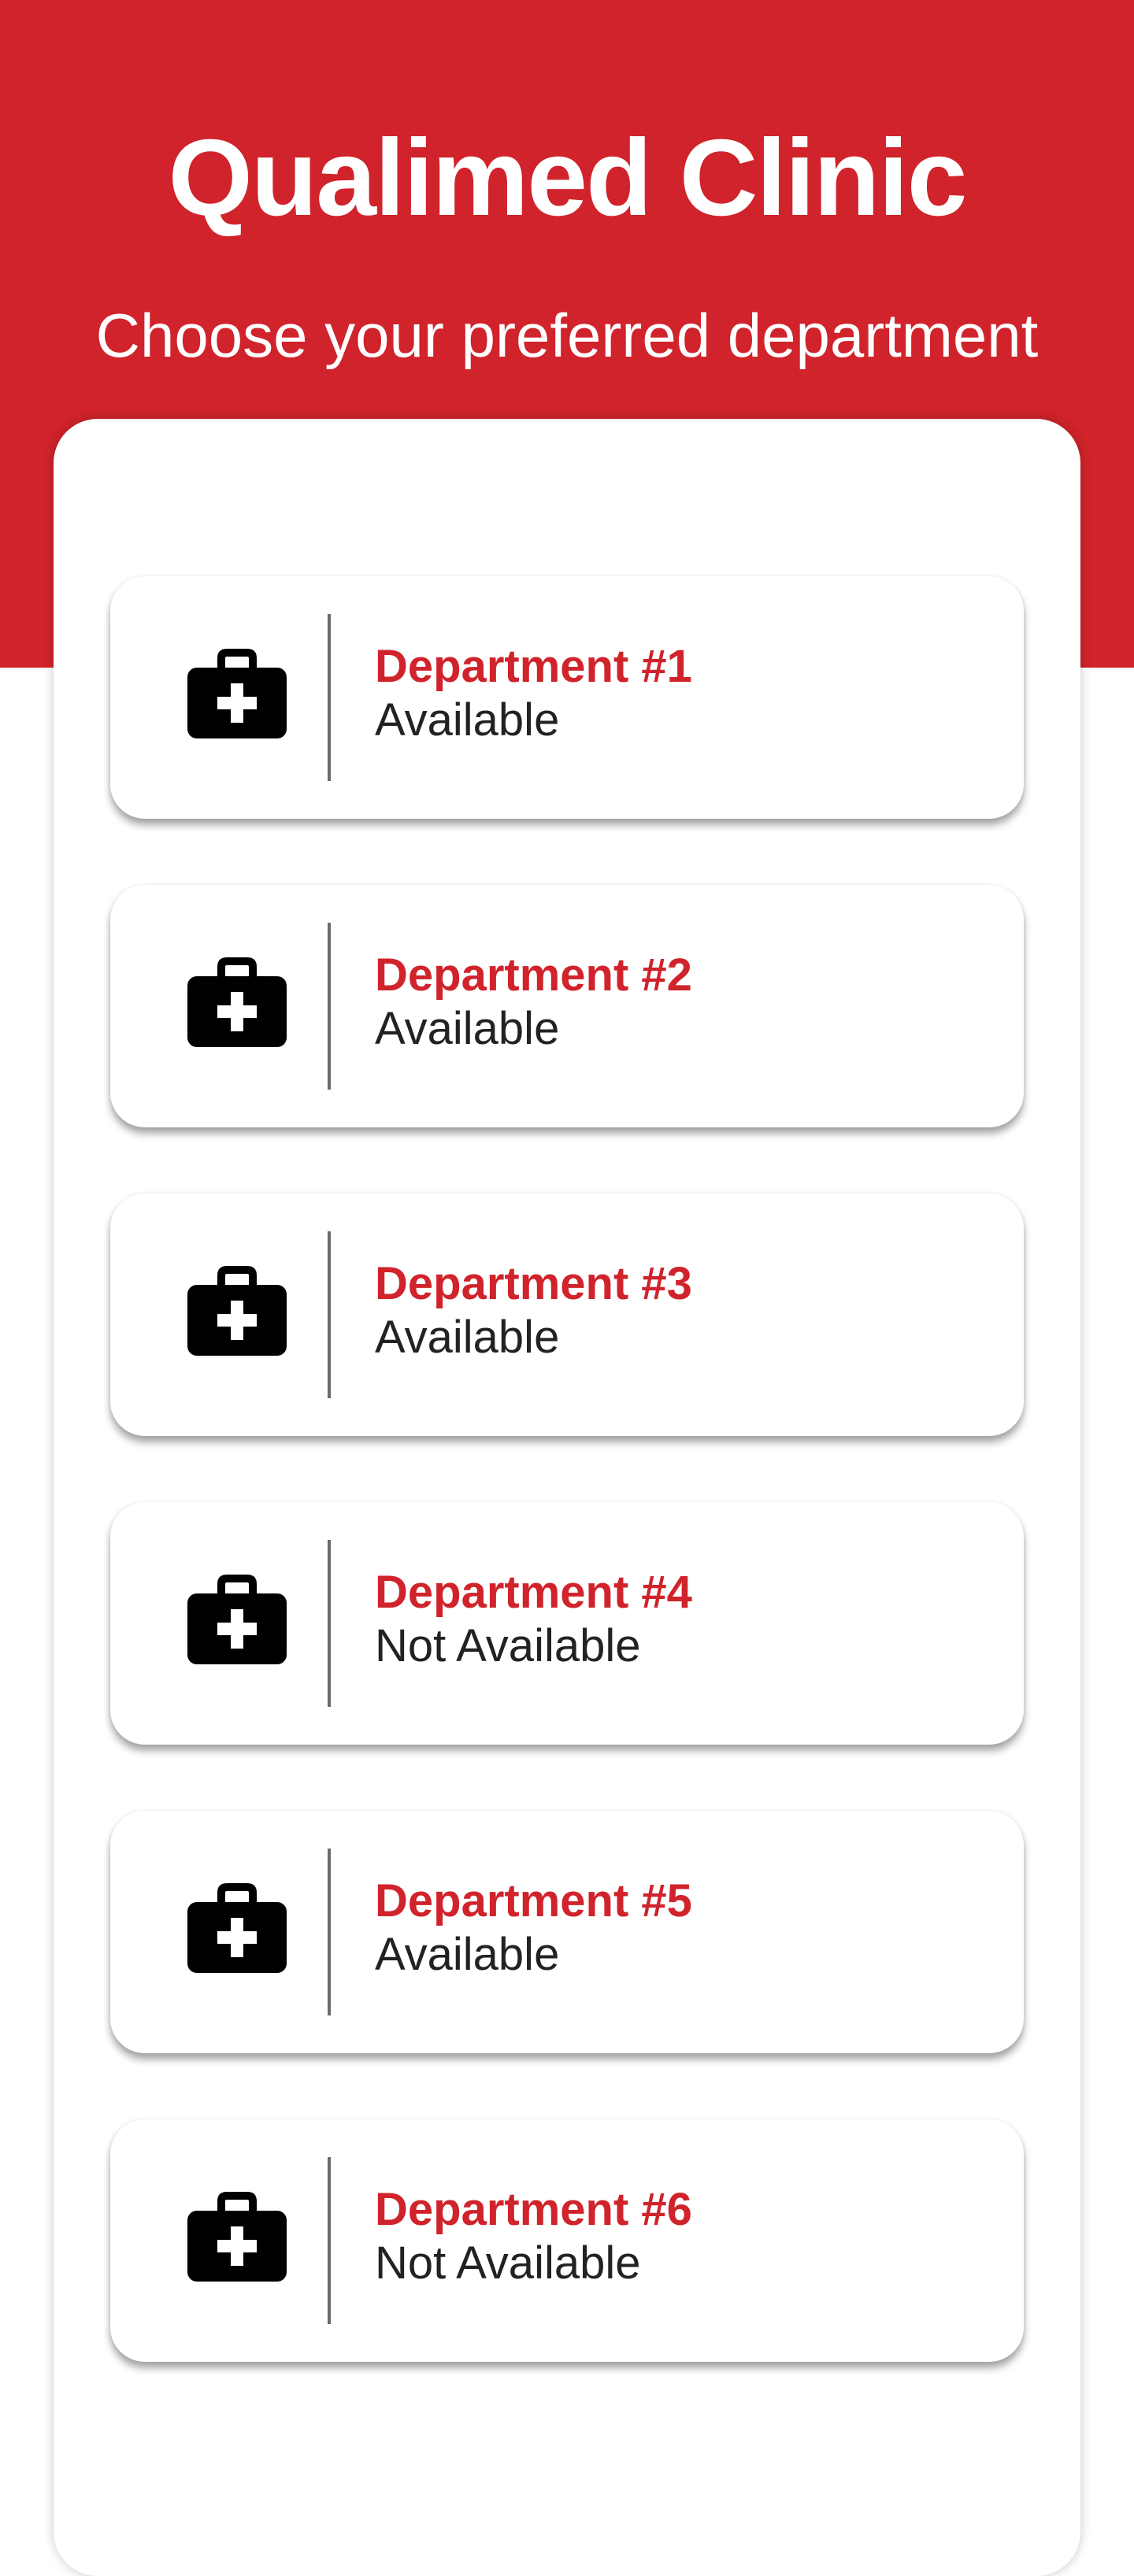 This screenshot has height=2576, width=1134. I want to click on department-name: Department #6, so click(533, 2209).